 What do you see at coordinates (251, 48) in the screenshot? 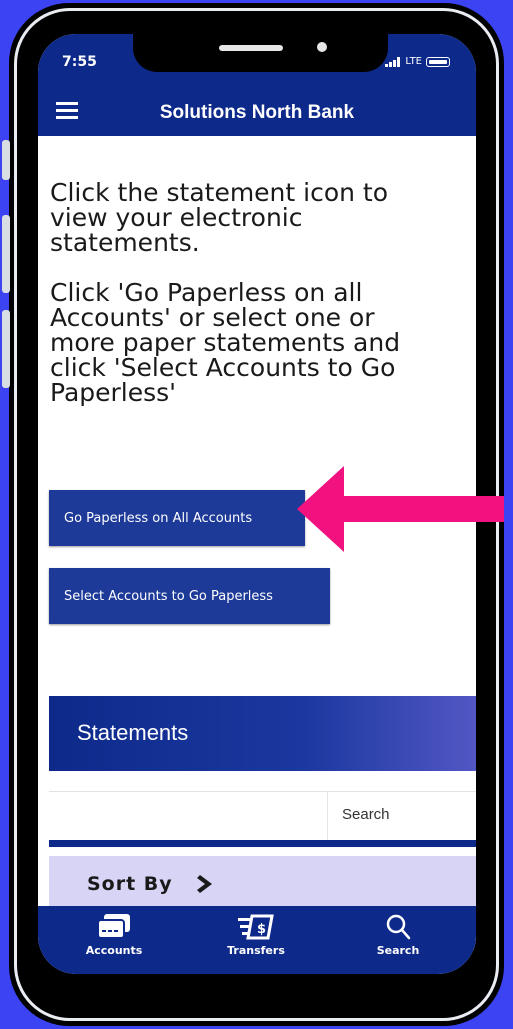
I see `speaker` at bounding box center [251, 48].